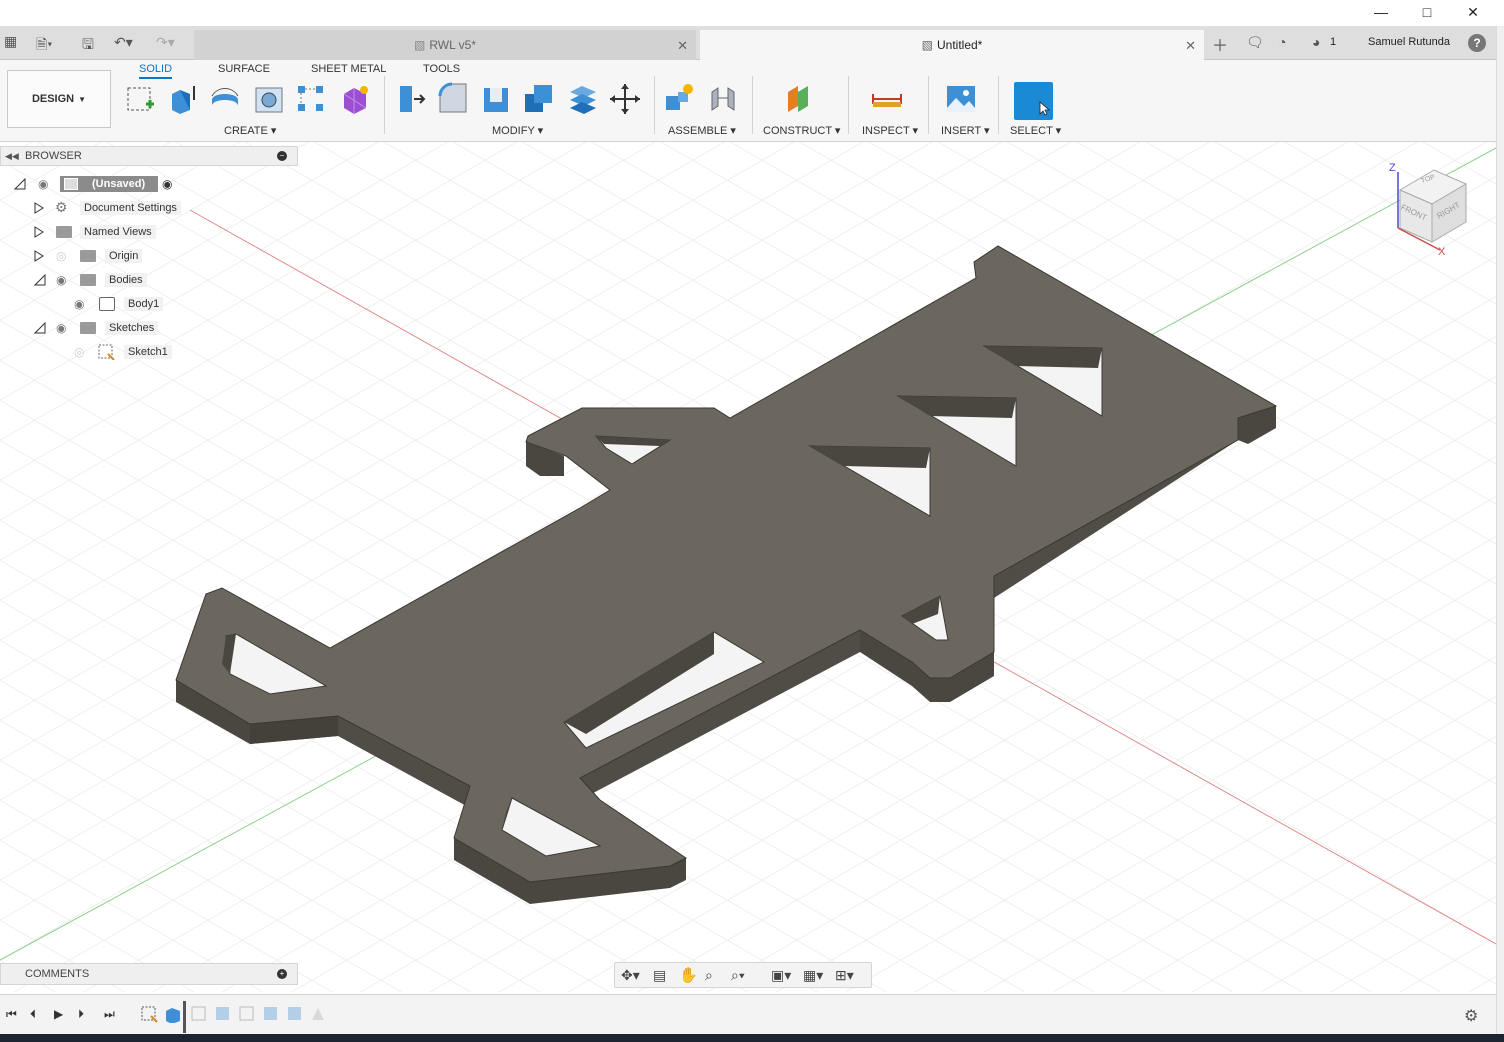 The width and height of the screenshot is (1504, 1042). Describe the element at coordinates (150, 256) in the screenshot. I see `tree-item-origin: ◎ Origin` at that location.